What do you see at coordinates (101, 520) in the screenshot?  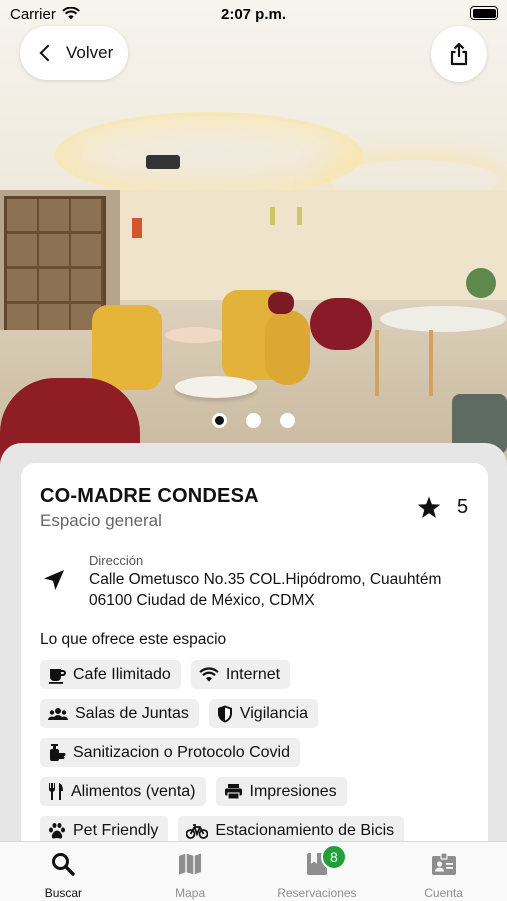 I see `space-type: Espacio general` at bounding box center [101, 520].